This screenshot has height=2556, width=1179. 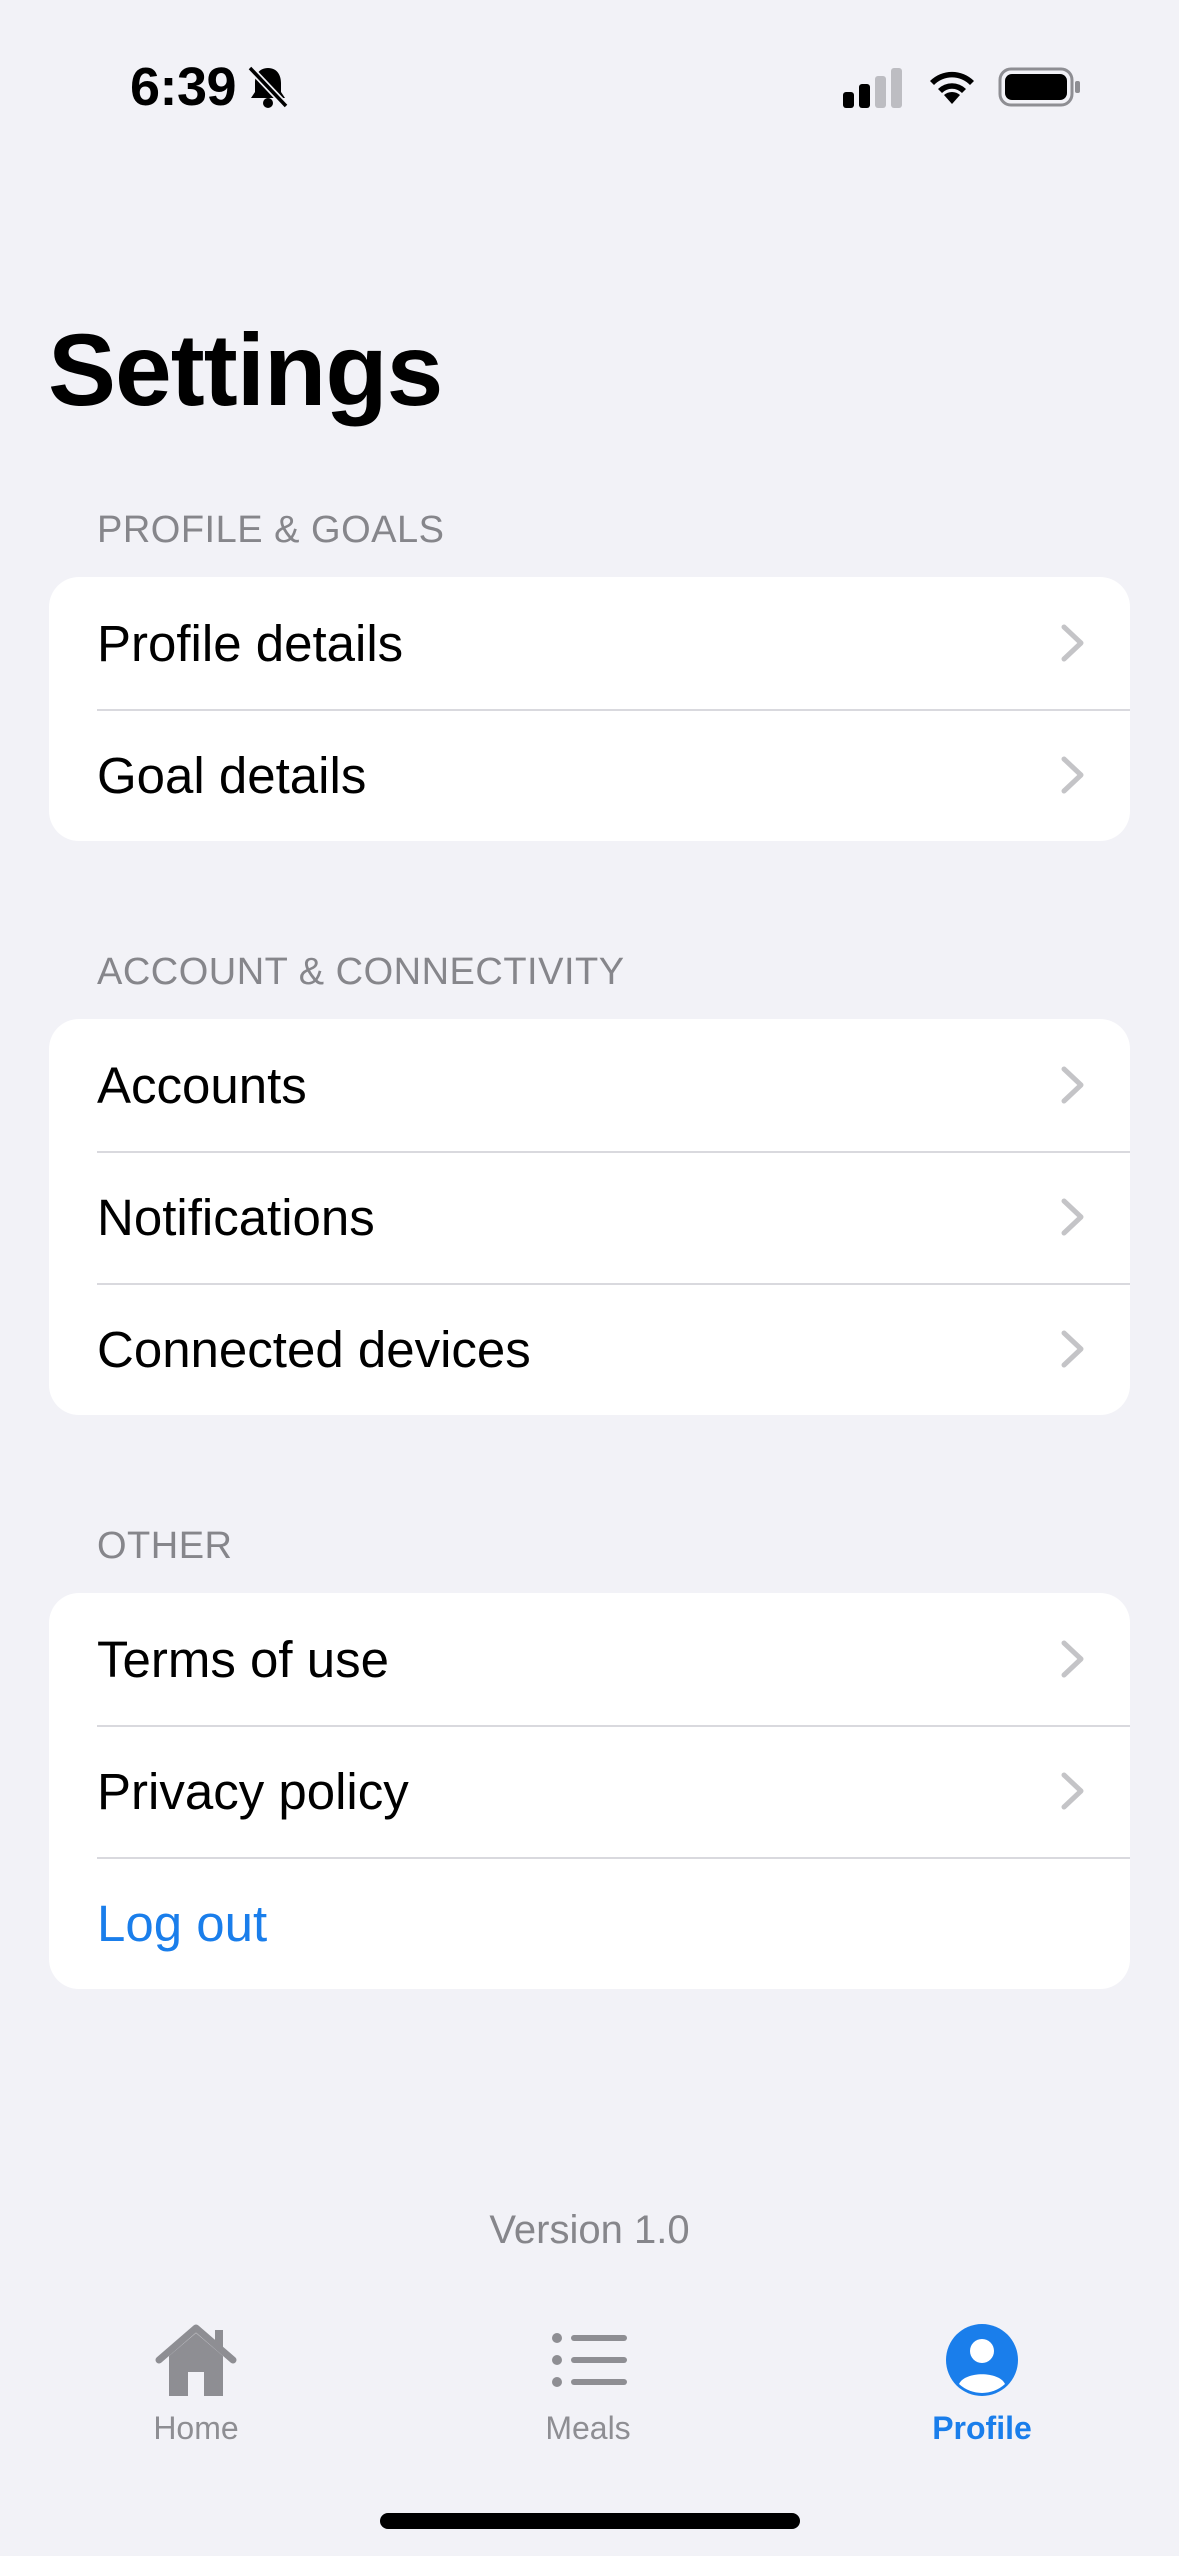 I want to click on settings-group-account-connectivity: Accounts Notifications Connected devices, so click(x=589, y=1217).